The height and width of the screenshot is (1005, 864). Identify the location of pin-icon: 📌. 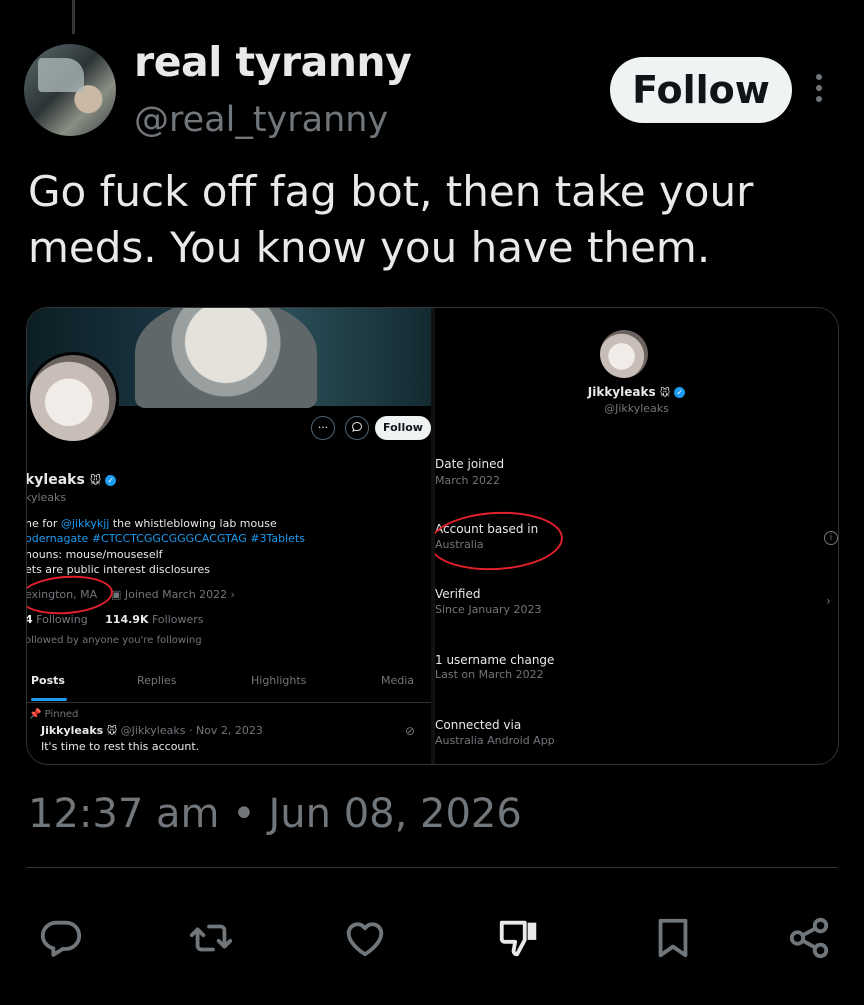
(35, 714).